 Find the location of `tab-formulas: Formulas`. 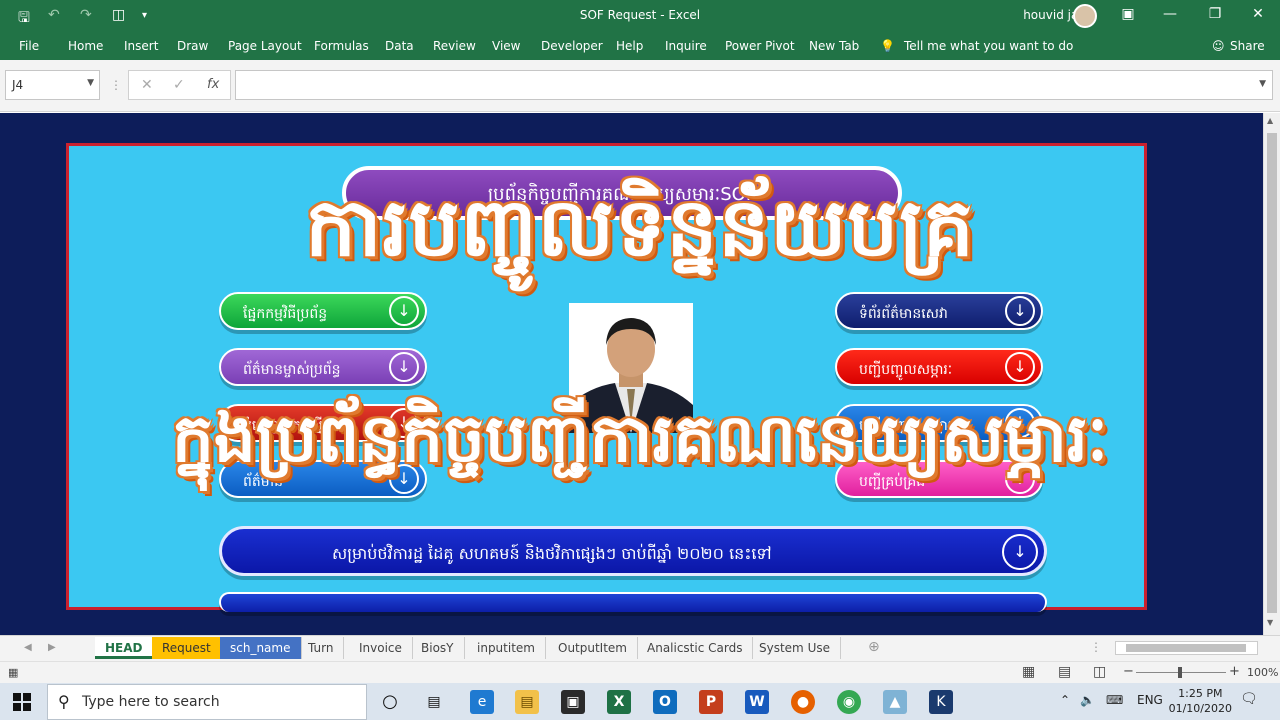

tab-formulas: Formulas is located at coordinates (341, 46).